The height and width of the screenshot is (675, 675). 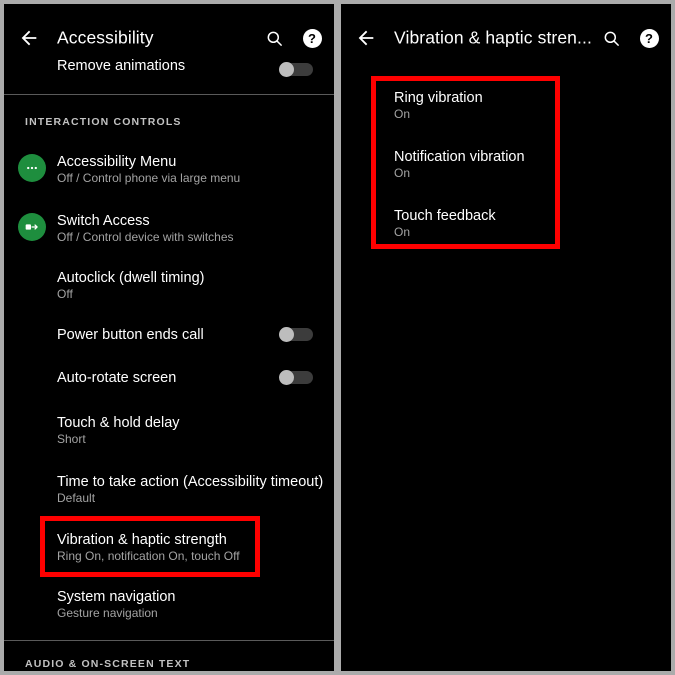 I want to click on toggle-power-button-ends-call, so click(x=296, y=334).